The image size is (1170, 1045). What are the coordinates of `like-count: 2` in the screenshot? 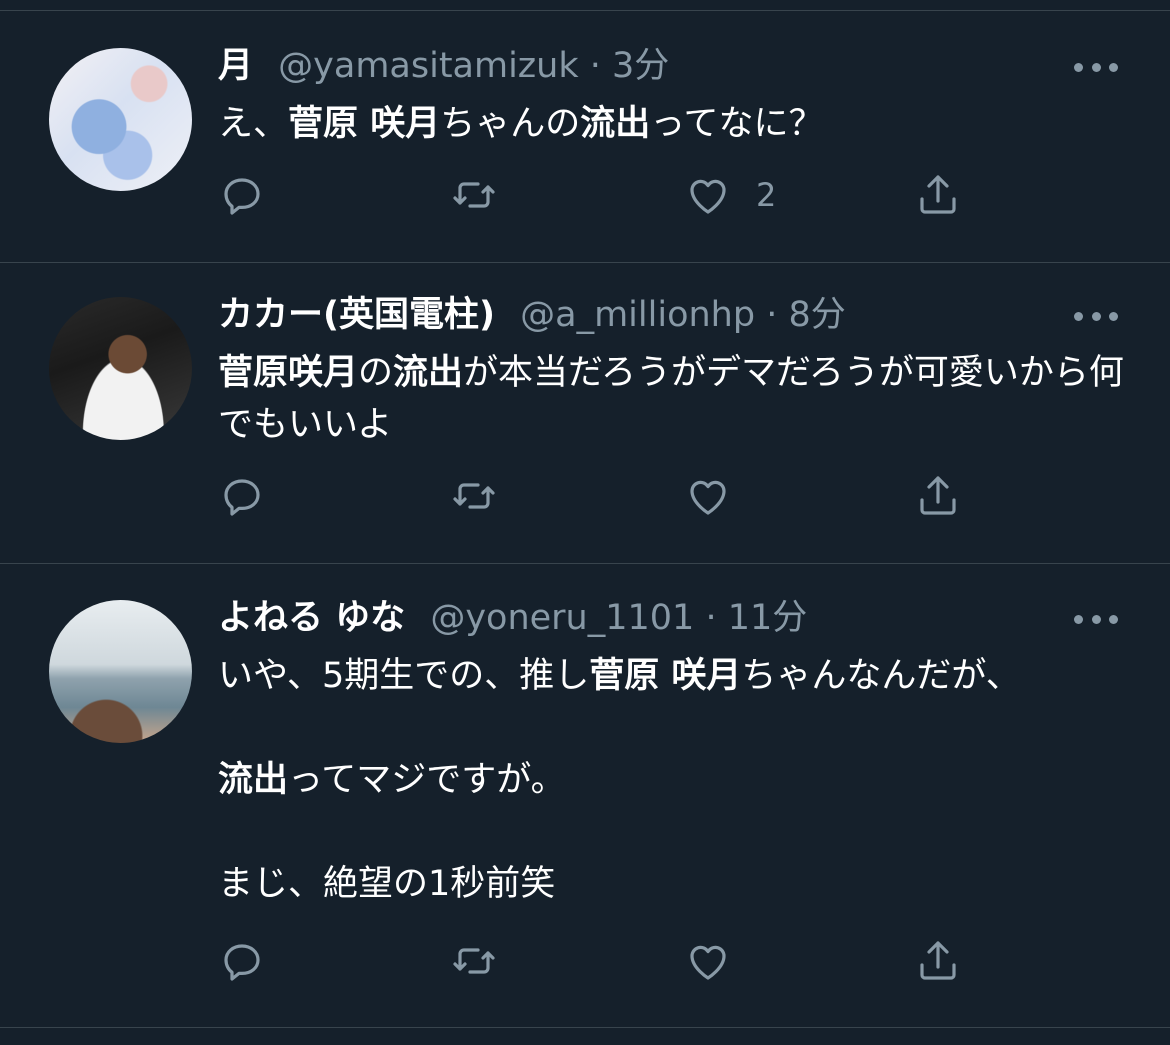 It's located at (766, 195).